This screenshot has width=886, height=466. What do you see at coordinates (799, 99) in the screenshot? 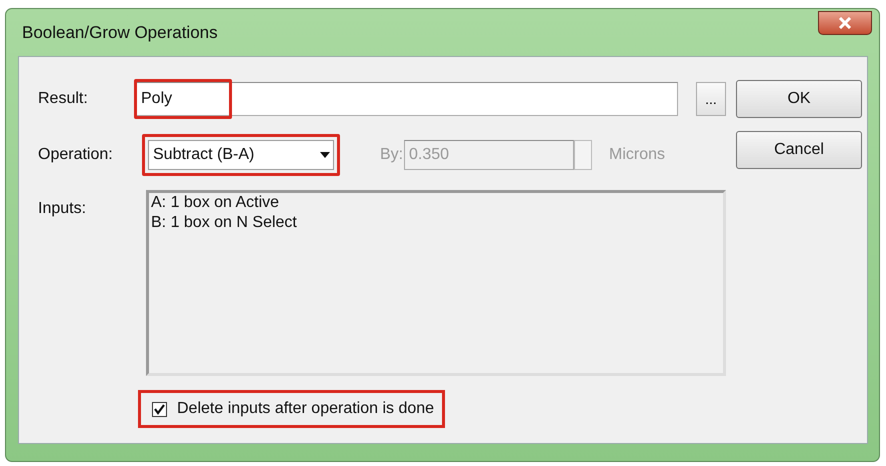
I see `dialog-button: OK` at bounding box center [799, 99].